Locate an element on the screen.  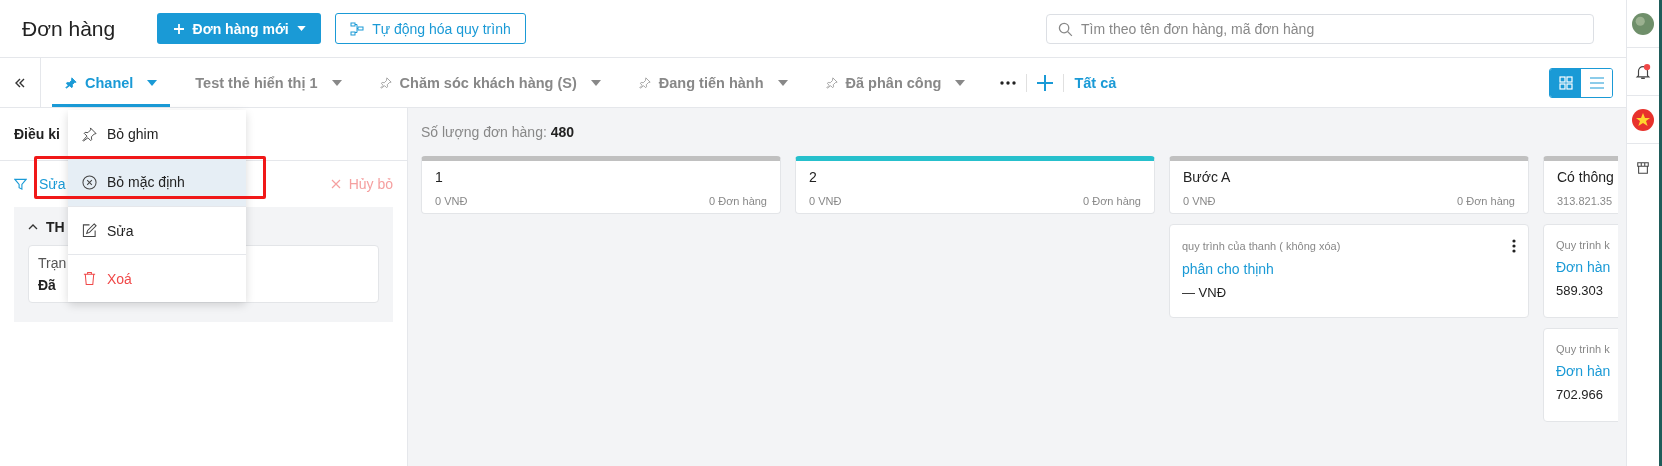
cancel-button: Hủy bỏ is located at coordinates (361, 184).